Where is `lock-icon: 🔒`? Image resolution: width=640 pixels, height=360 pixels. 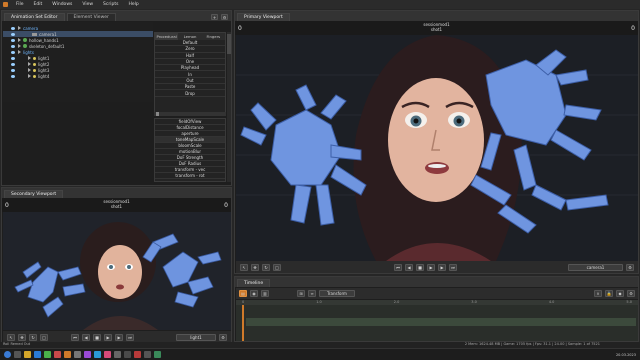 lock-icon: 🔒 is located at coordinates (609, 293).